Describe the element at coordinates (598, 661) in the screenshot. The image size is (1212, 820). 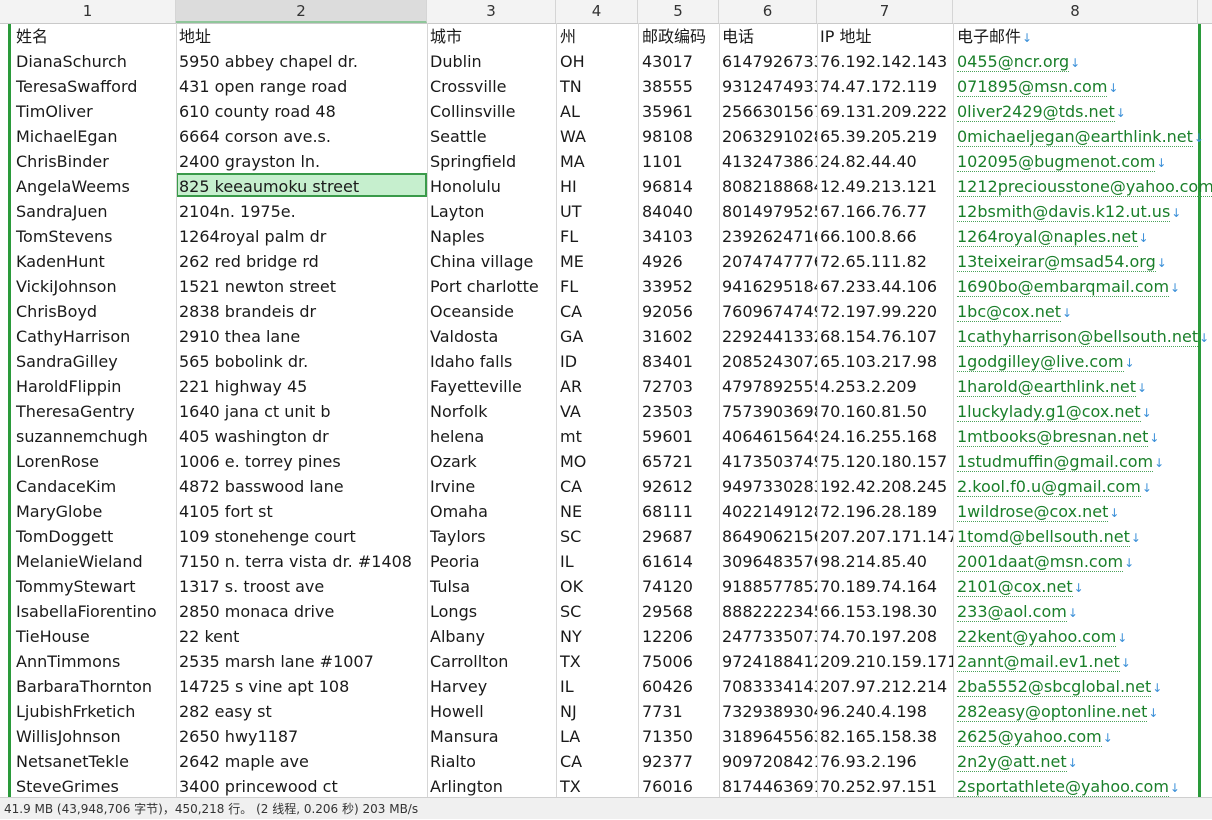
I see `cell-state: TX` at that location.